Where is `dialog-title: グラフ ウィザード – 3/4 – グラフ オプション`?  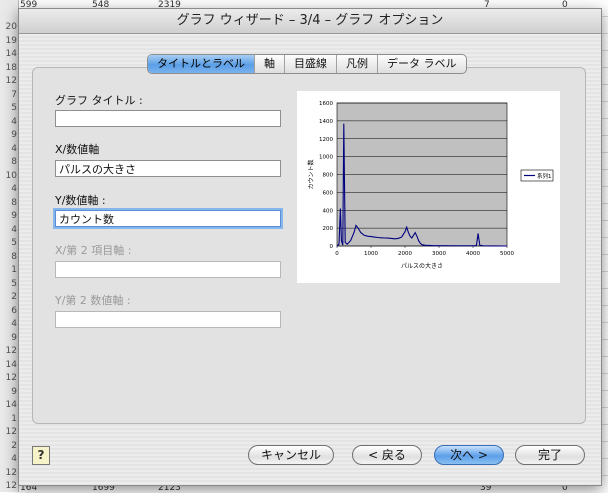
dialog-title: グラフ ウィザード – 3/4 – グラフ オプション is located at coordinates (310, 21).